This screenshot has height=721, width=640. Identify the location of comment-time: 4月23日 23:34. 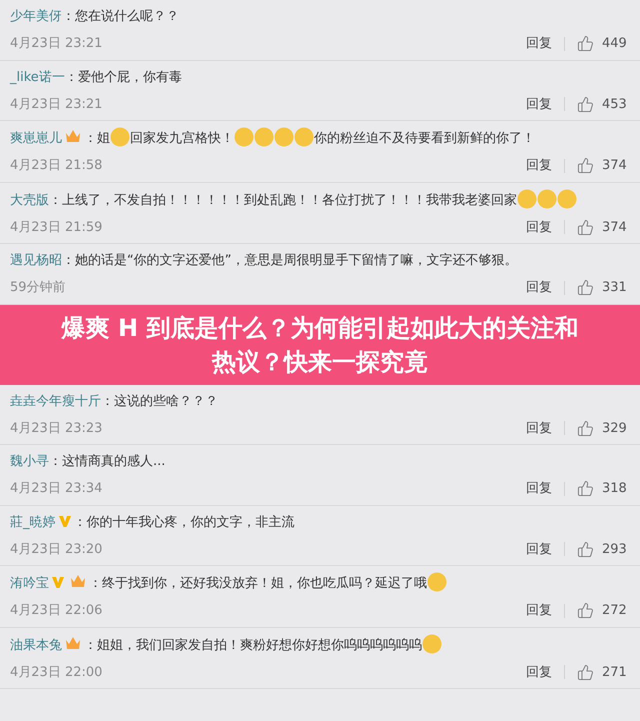
(56, 489).